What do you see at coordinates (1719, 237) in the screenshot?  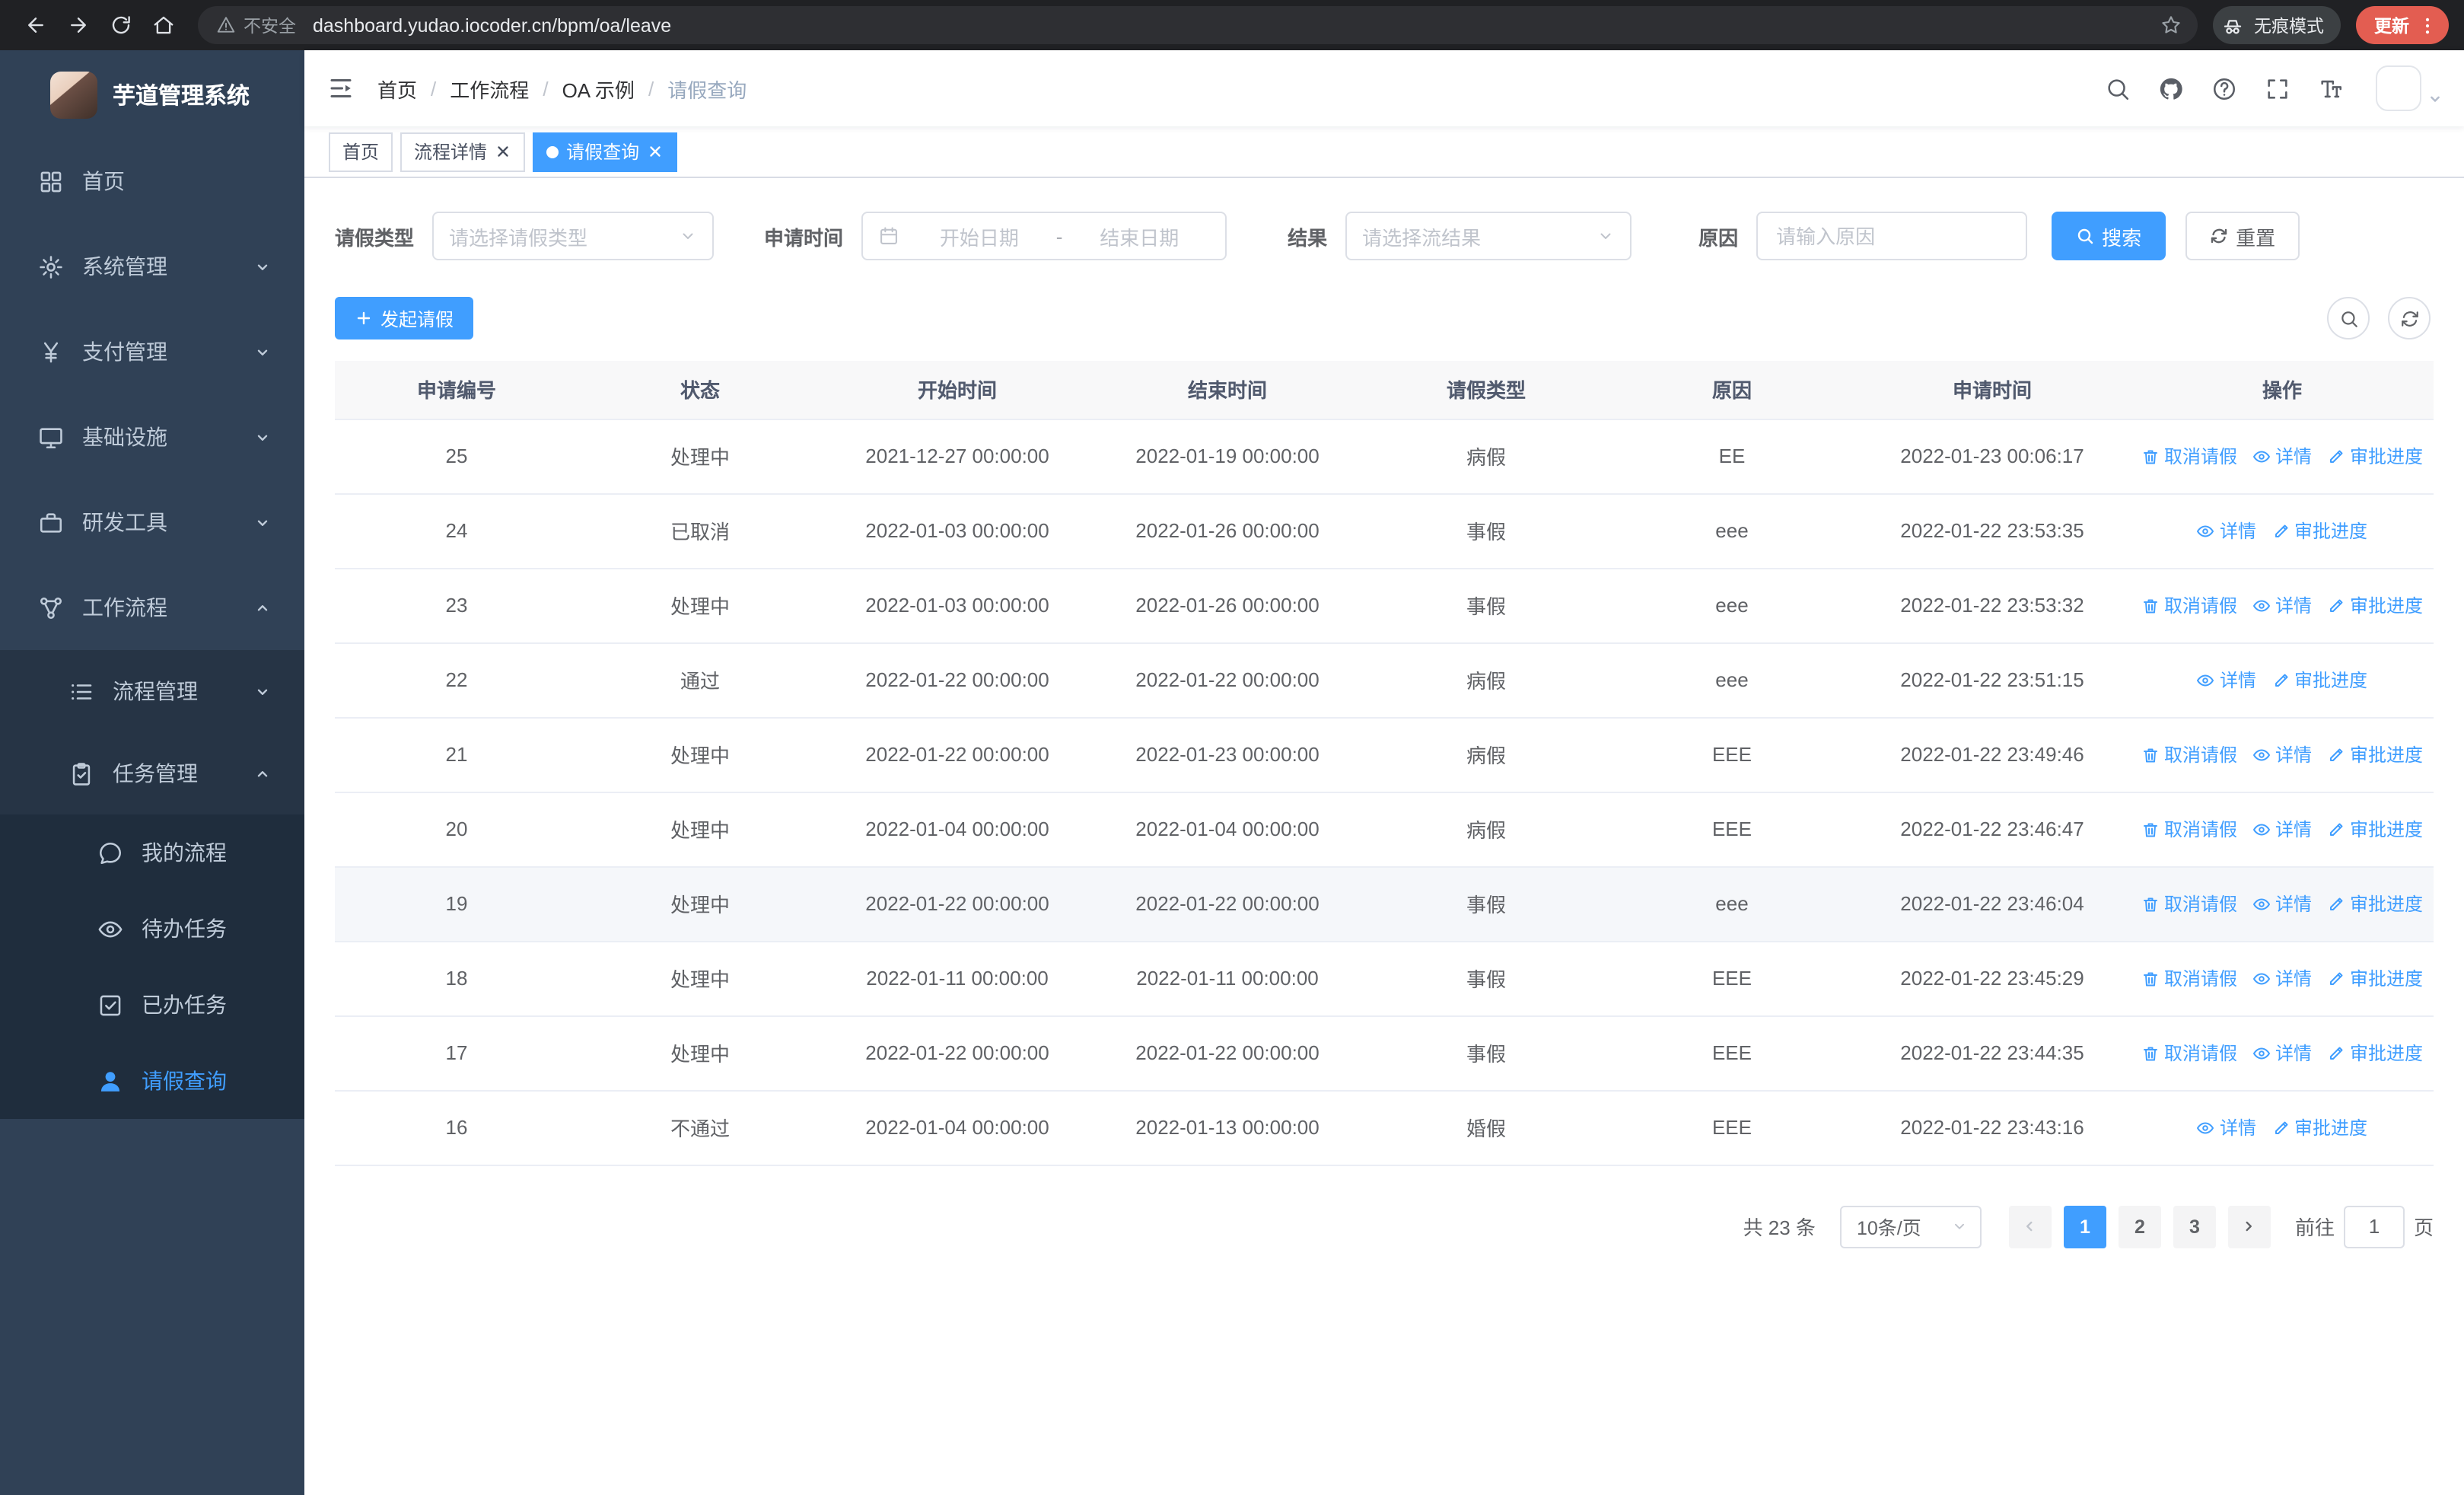 I see `reason-label: 原因` at bounding box center [1719, 237].